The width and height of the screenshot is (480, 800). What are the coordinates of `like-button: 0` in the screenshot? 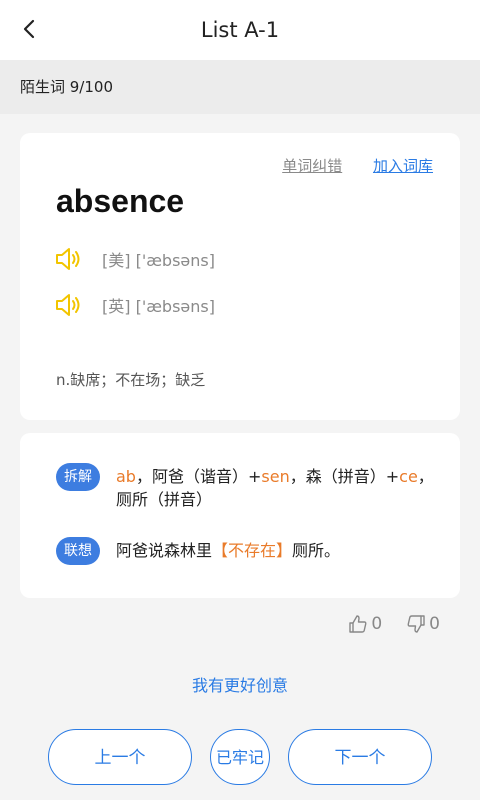 It's located at (365, 624).